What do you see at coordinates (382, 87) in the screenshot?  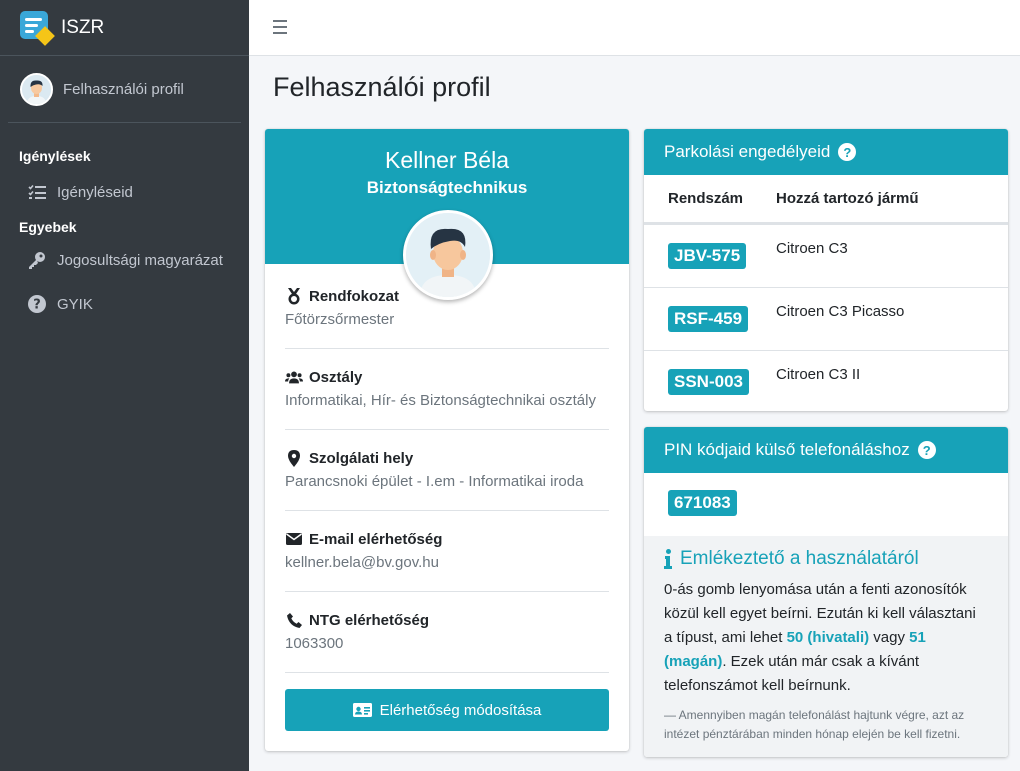 I see `page-title: Felhasználói profil` at bounding box center [382, 87].